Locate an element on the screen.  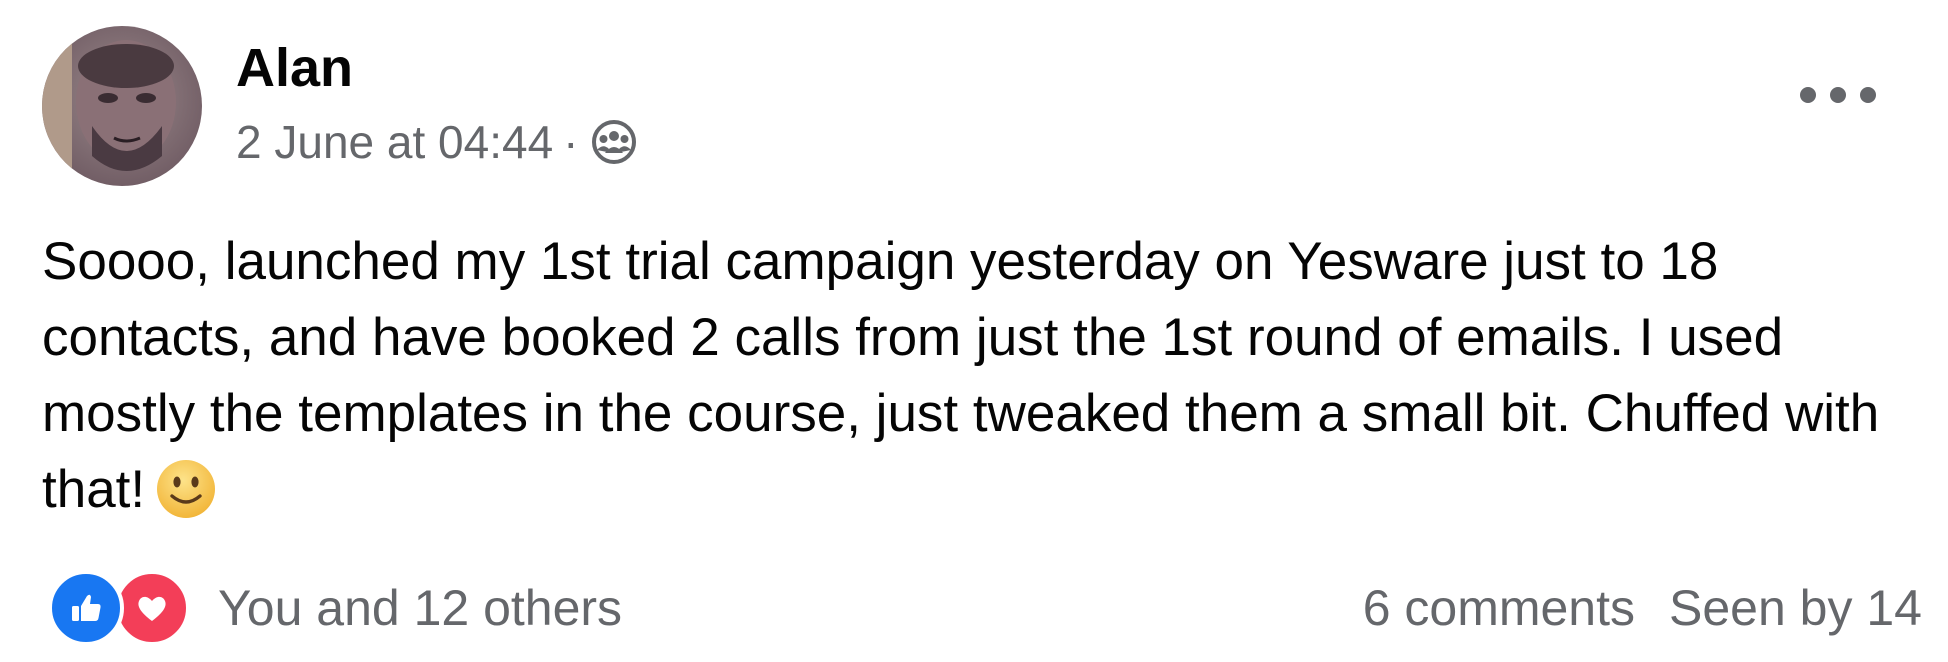
post-meta: 2 June at 04:44 · is located at coordinates (438, 142).